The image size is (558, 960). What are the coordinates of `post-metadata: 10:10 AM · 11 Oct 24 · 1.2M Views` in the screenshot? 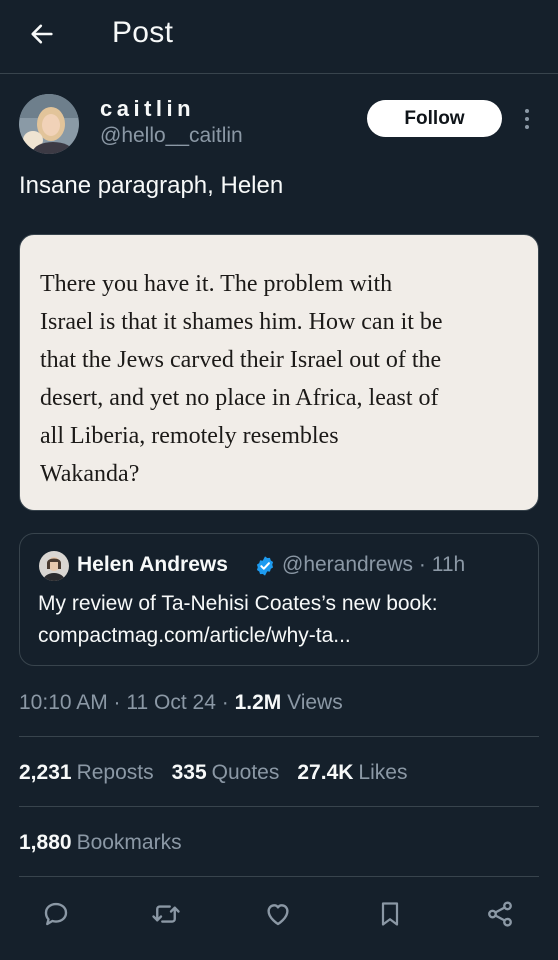 It's located at (181, 703).